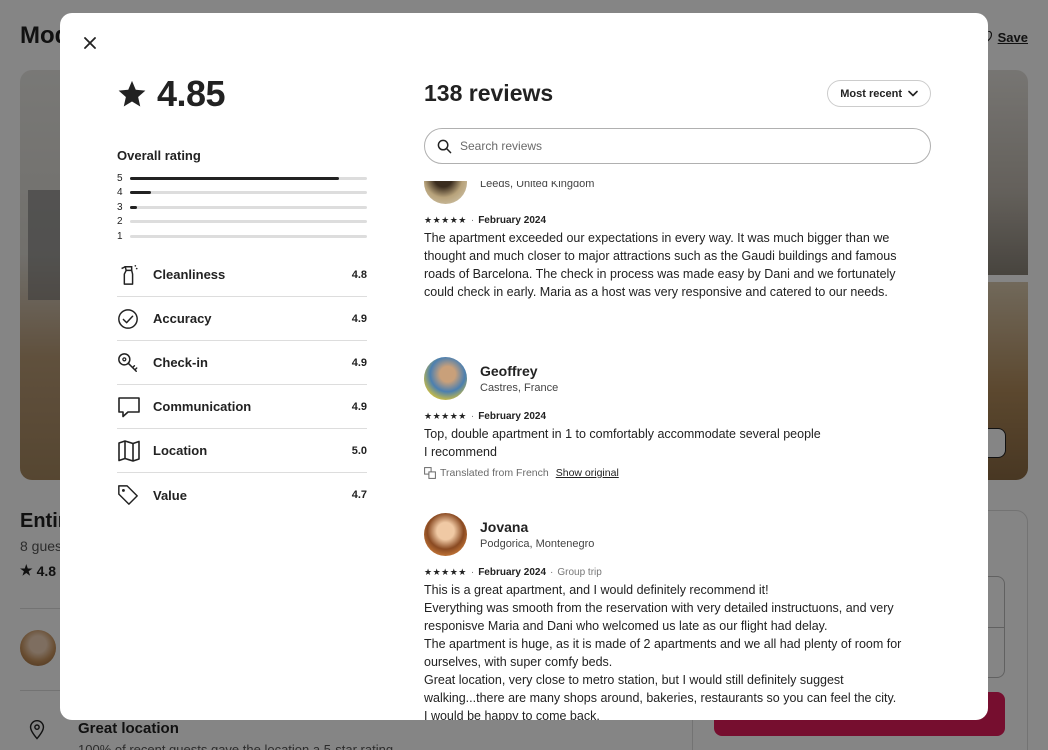 The height and width of the screenshot is (750, 1048). Describe the element at coordinates (120, 222) in the screenshot. I see `histogram-label: 2` at that location.